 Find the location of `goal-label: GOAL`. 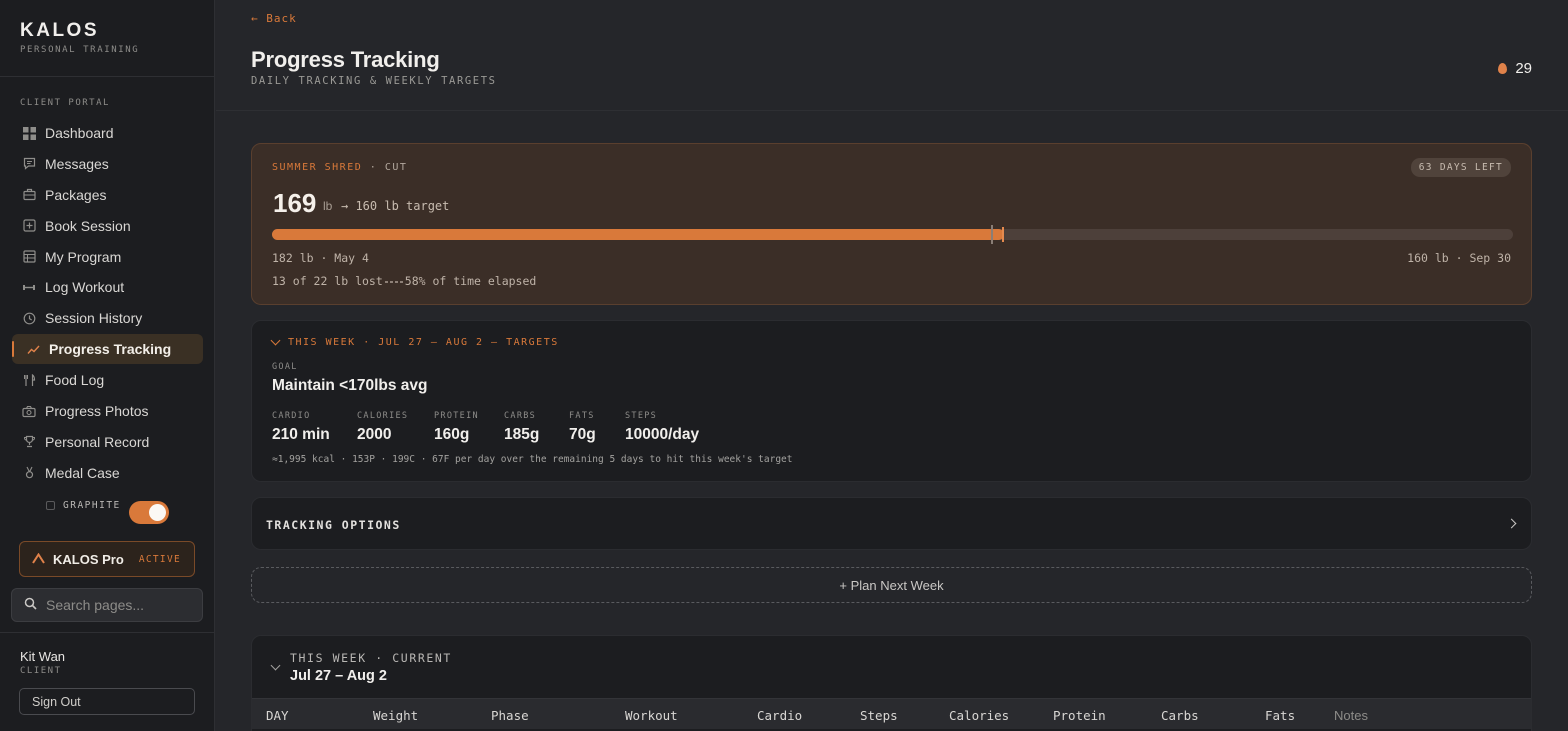

goal-label: GOAL is located at coordinates (285, 367).